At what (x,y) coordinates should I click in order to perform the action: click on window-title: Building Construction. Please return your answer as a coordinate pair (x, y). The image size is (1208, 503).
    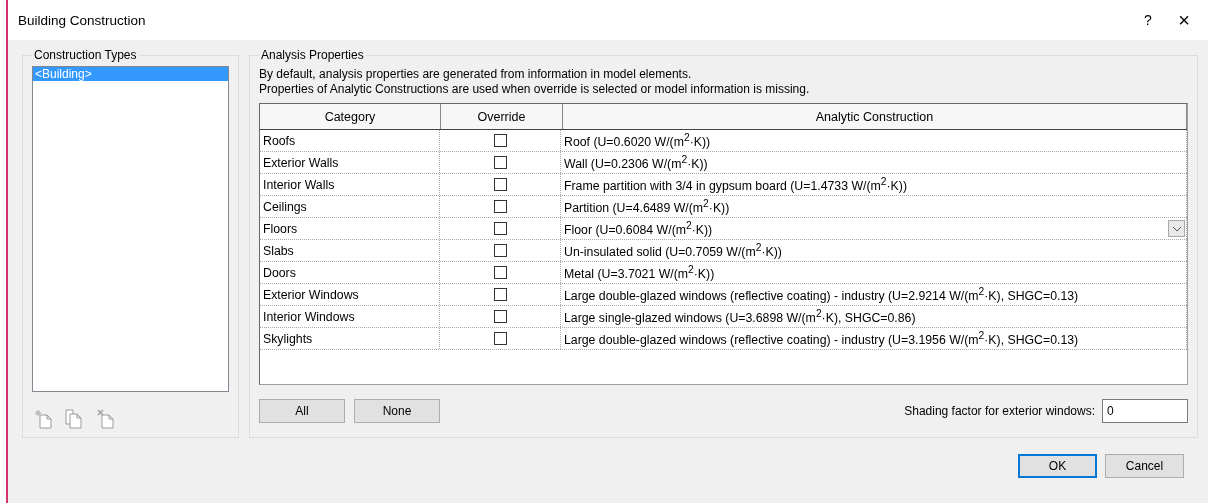
    Looking at the image, I should click on (82, 20).